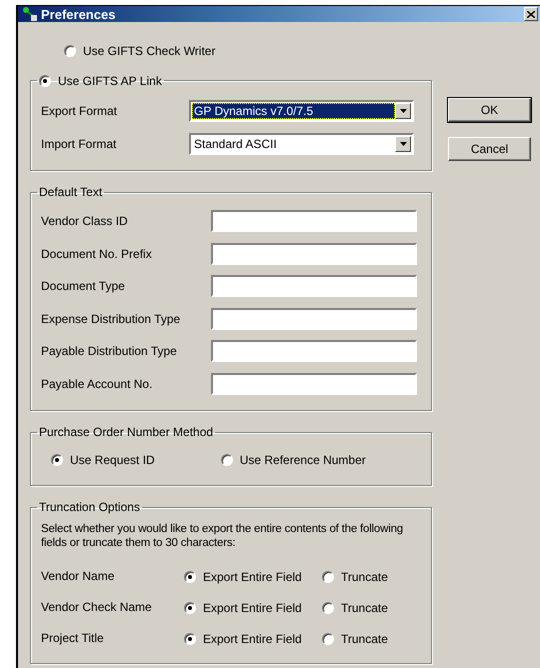 This screenshot has width=540, height=668. Describe the element at coordinates (73, 637) in the screenshot. I see `field-label: Project Title` at that location.